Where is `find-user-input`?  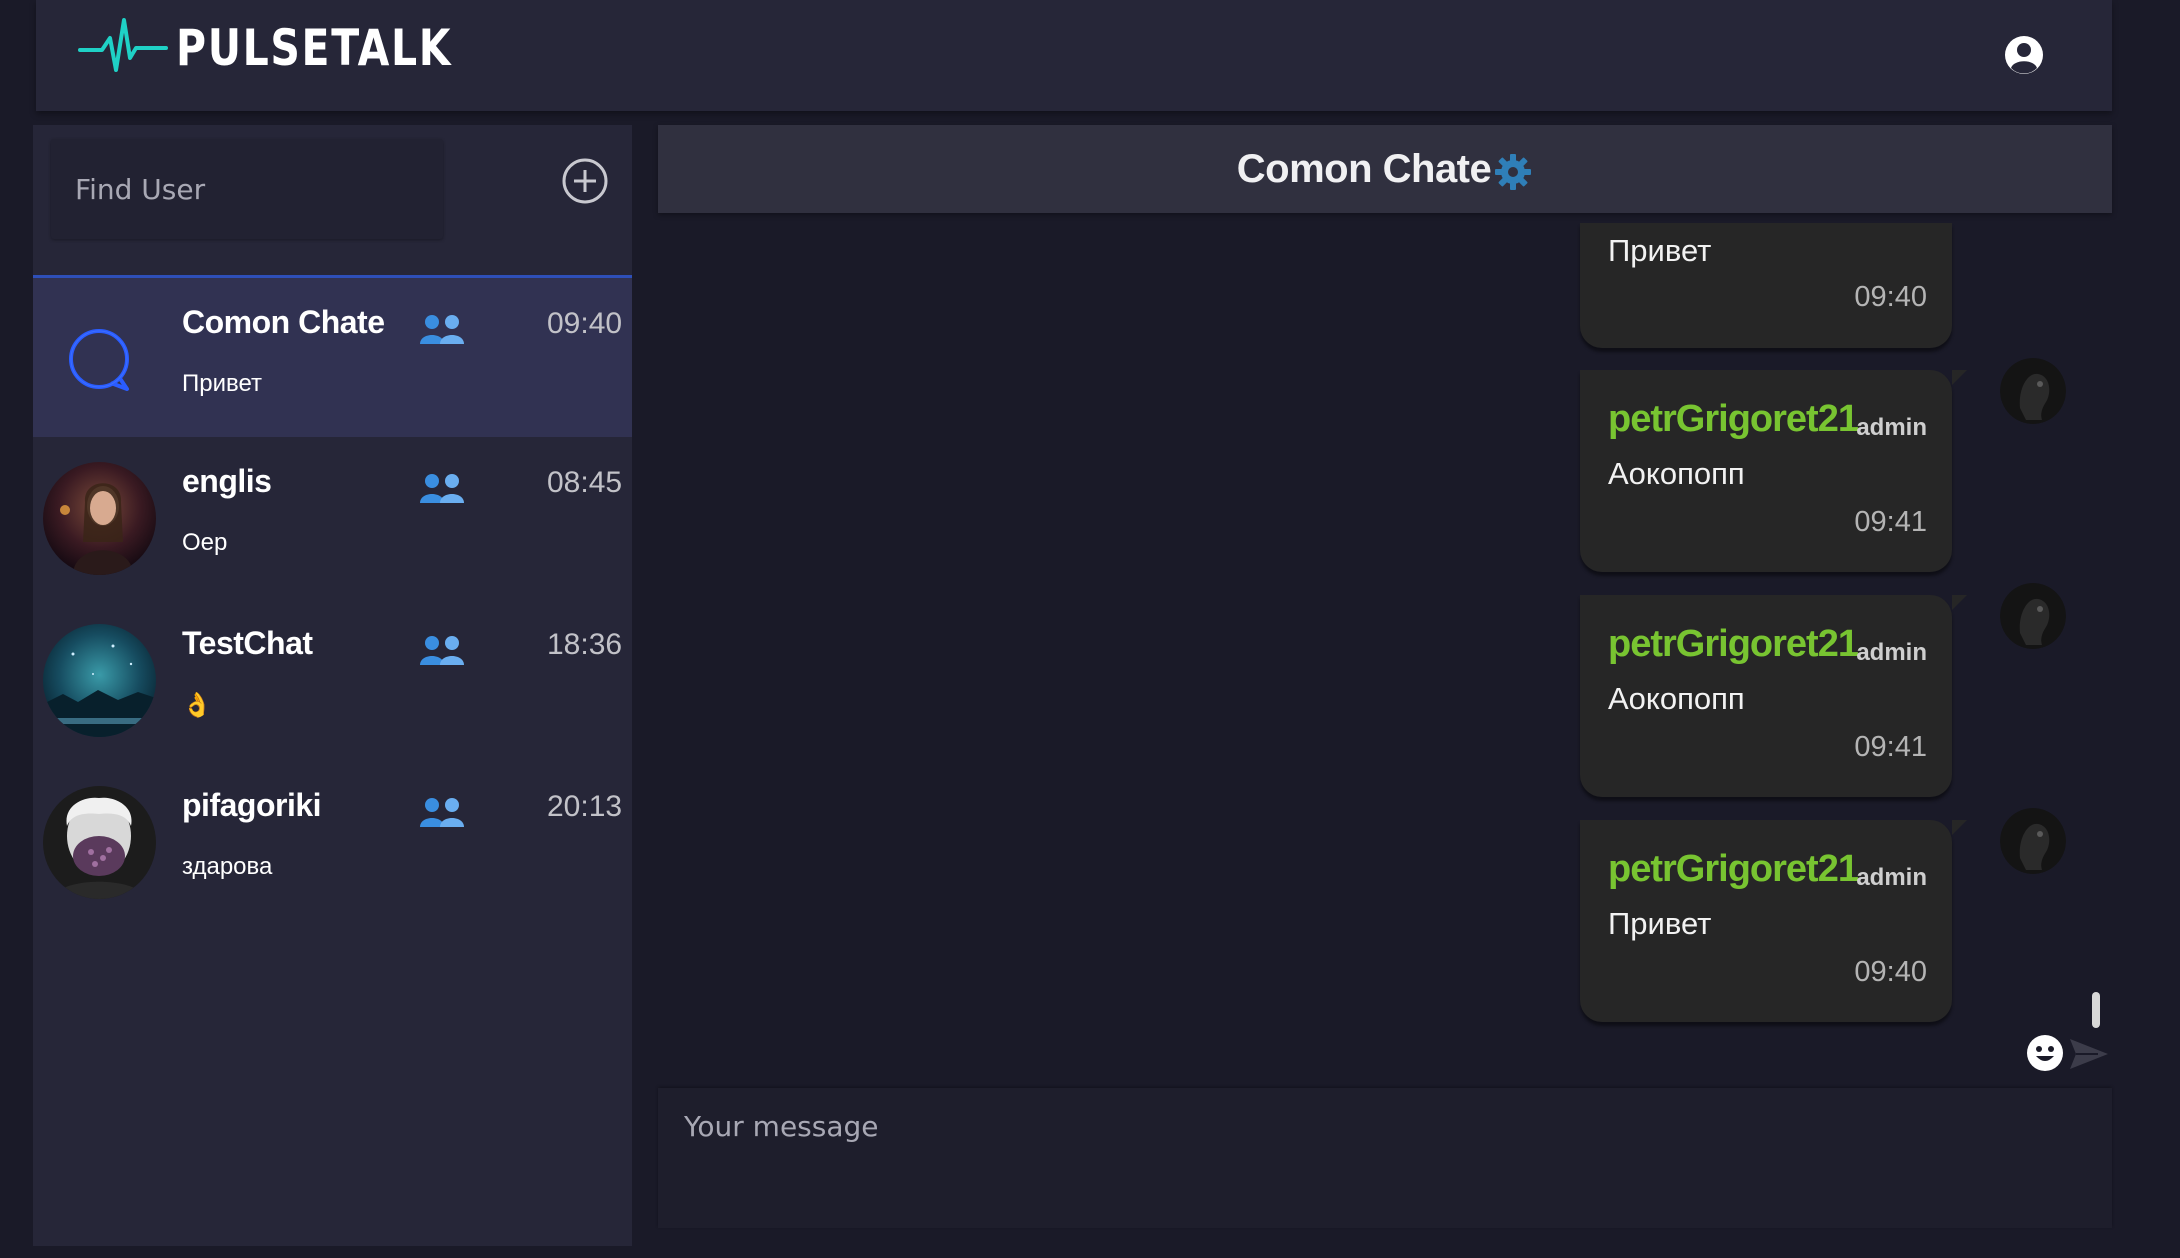 find-user-input is located at coordinates (247, 189).